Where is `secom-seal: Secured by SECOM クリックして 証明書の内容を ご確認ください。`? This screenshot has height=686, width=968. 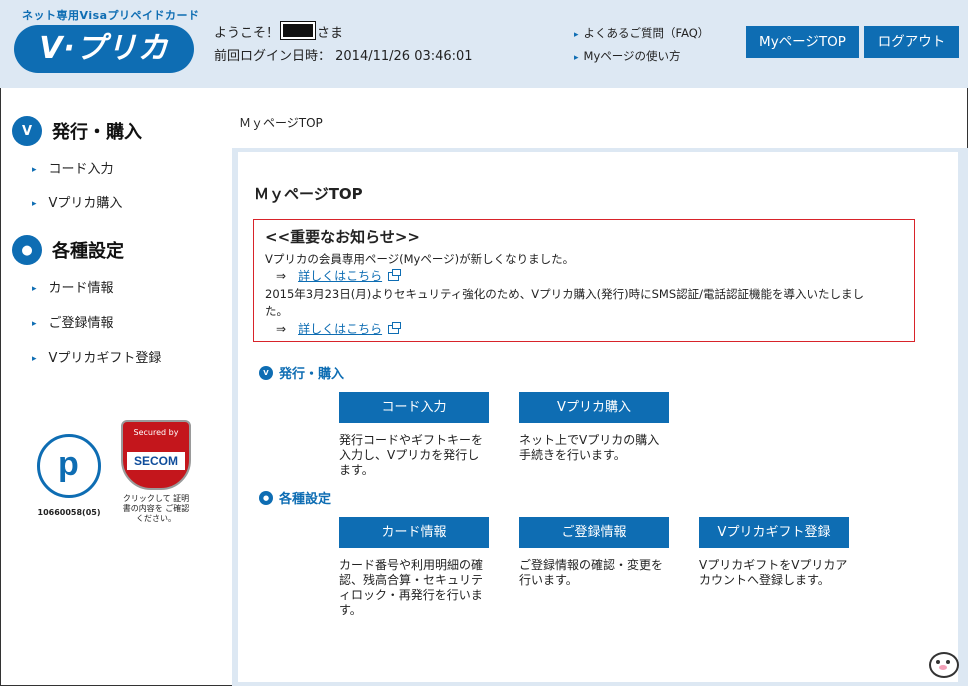 secom-seal: Secured by SECOM クリックして 証明書の内容を ご確認ください。 is located at coordinates (156, 471).